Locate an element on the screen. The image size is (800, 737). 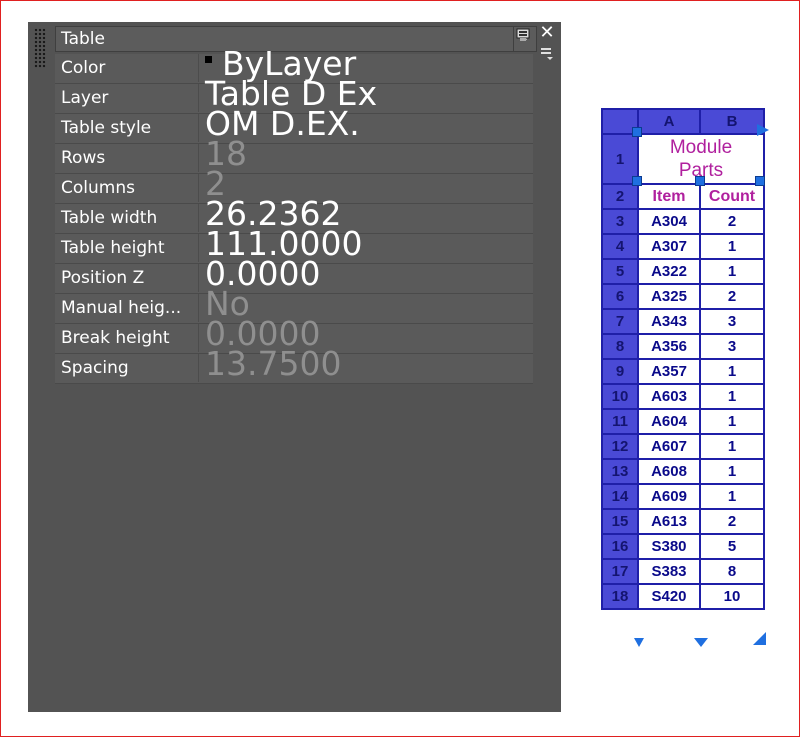
property-label: Layer is located at coordinates (127, 98).